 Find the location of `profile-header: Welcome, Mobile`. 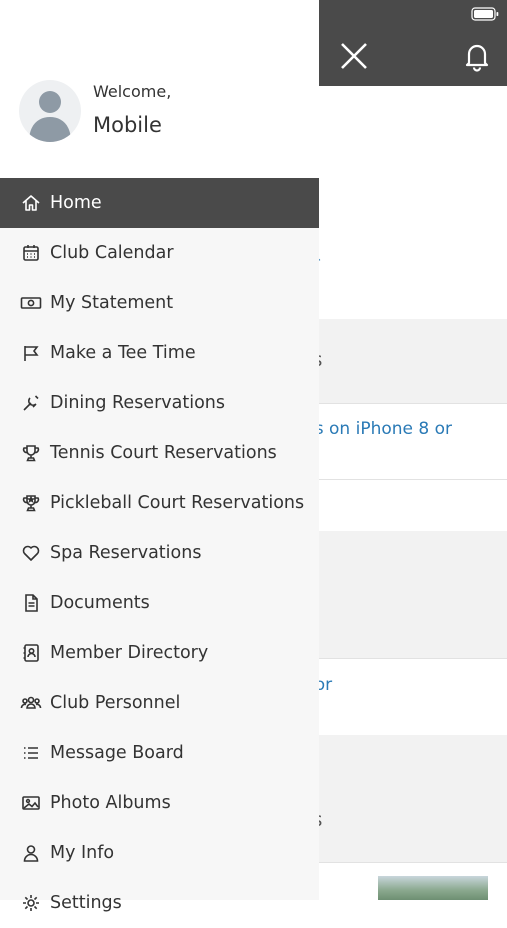

profile-header: Welcome, Mobile is located at coordinates (159, 89).